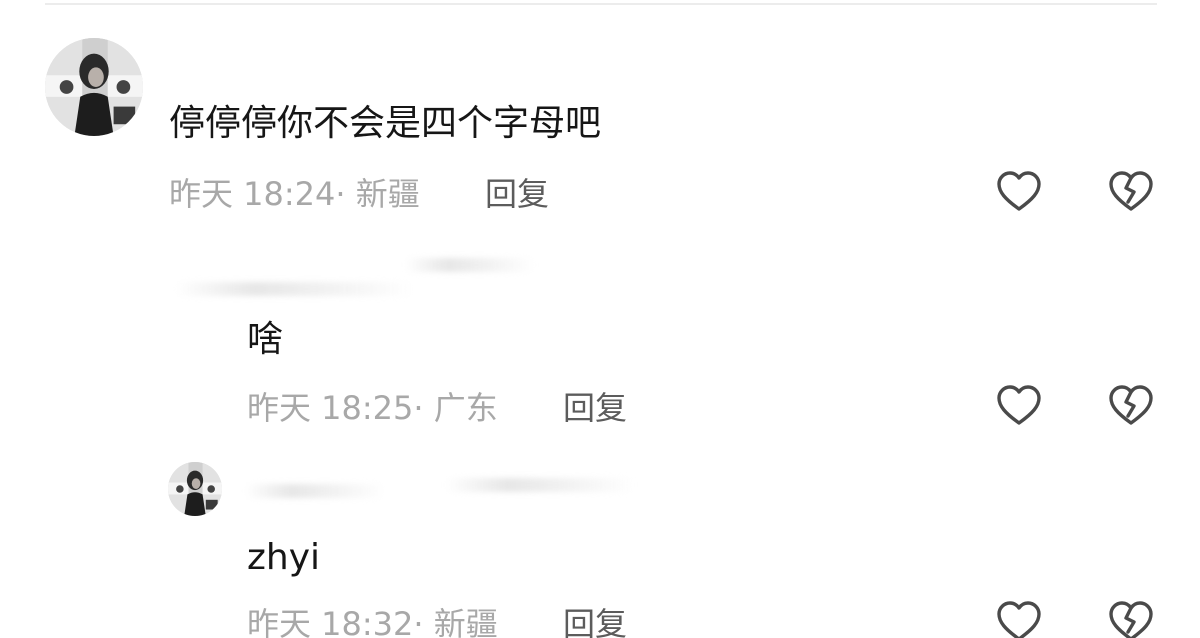 Image resolution: width=1200 pixels, height=638 pixels. I want to click on avatar, so click(195, 489).